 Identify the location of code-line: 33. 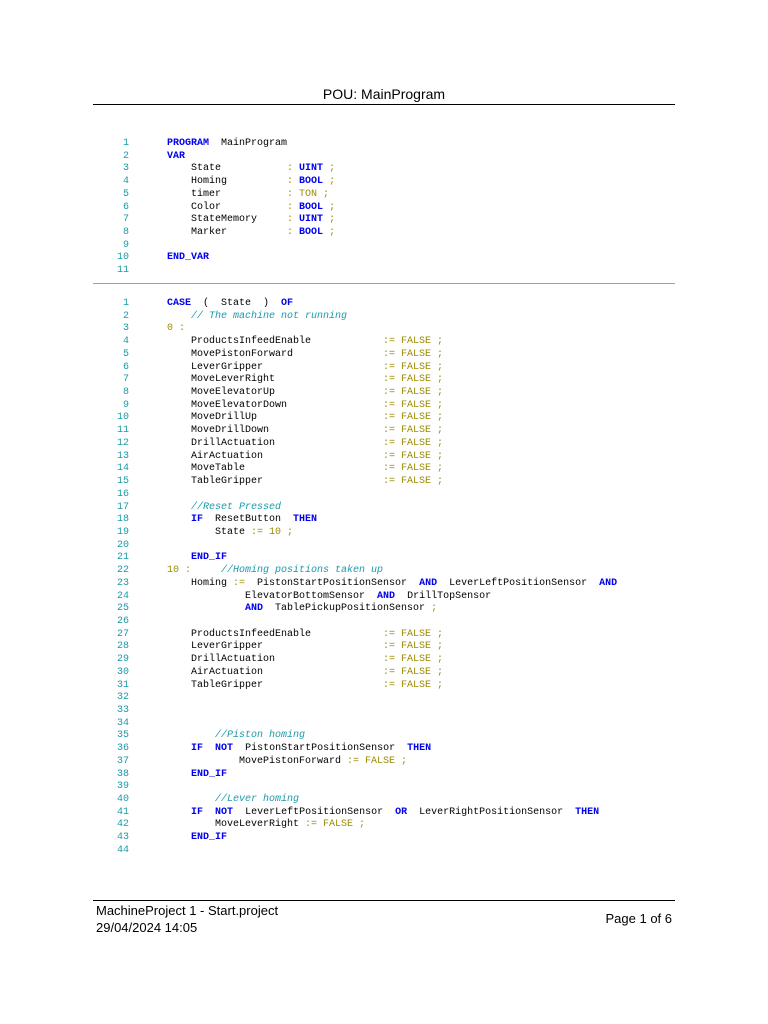
(384, 711).